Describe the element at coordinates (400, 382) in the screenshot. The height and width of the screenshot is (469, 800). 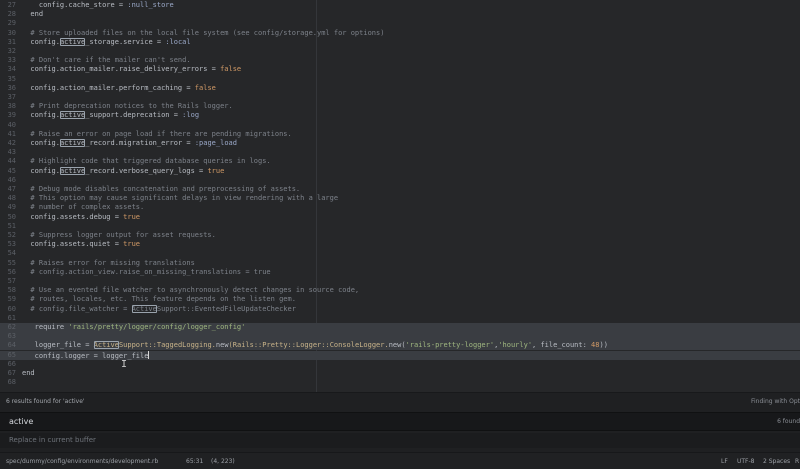
I see `code-line: 68` at that location.